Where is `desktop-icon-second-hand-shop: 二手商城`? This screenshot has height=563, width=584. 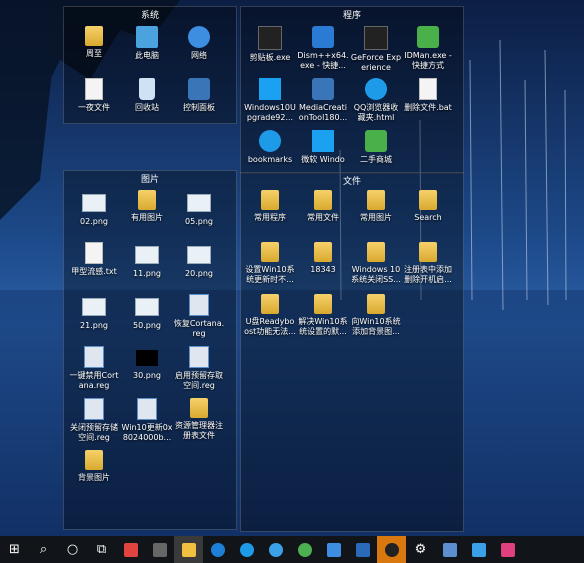
desktop-icon-second-hand-shop: 二手商城 is located at coordinates (376, 147).